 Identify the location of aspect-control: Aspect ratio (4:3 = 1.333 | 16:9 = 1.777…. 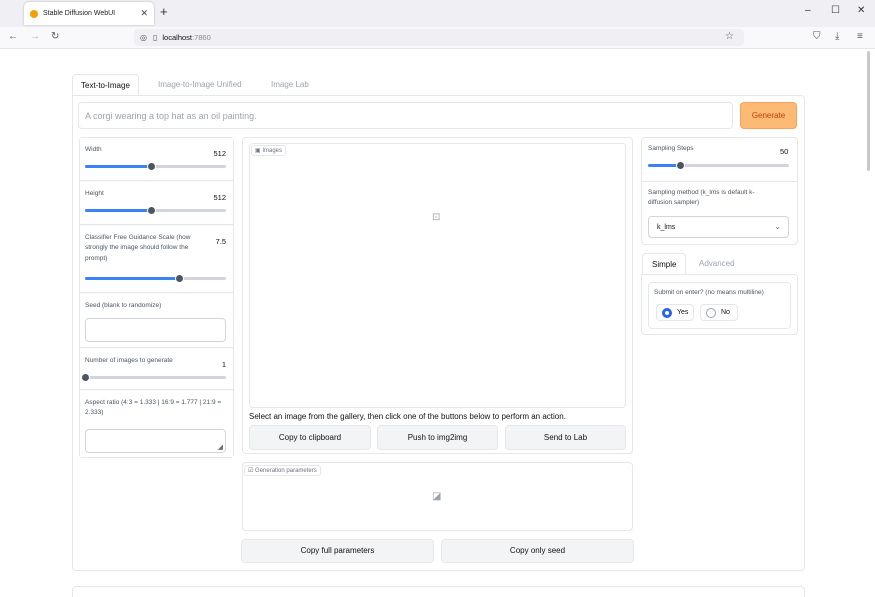
(156, 424).